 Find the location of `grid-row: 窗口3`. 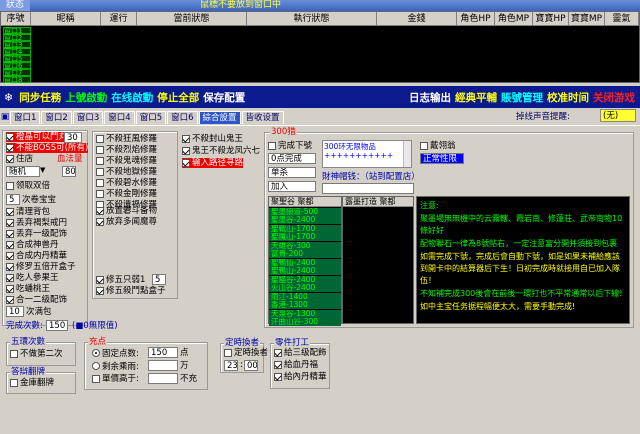

grid-row: 窗口3 is located at coordinates (17, 45).